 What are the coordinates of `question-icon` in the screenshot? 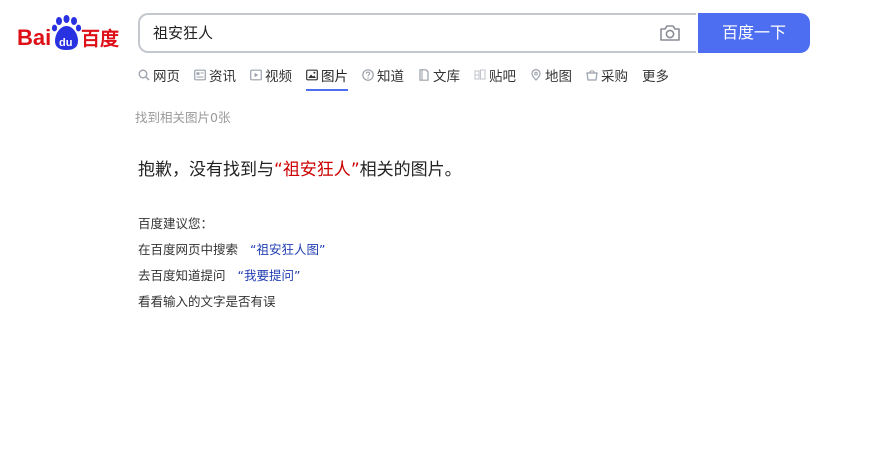 It's located at (368, 75).